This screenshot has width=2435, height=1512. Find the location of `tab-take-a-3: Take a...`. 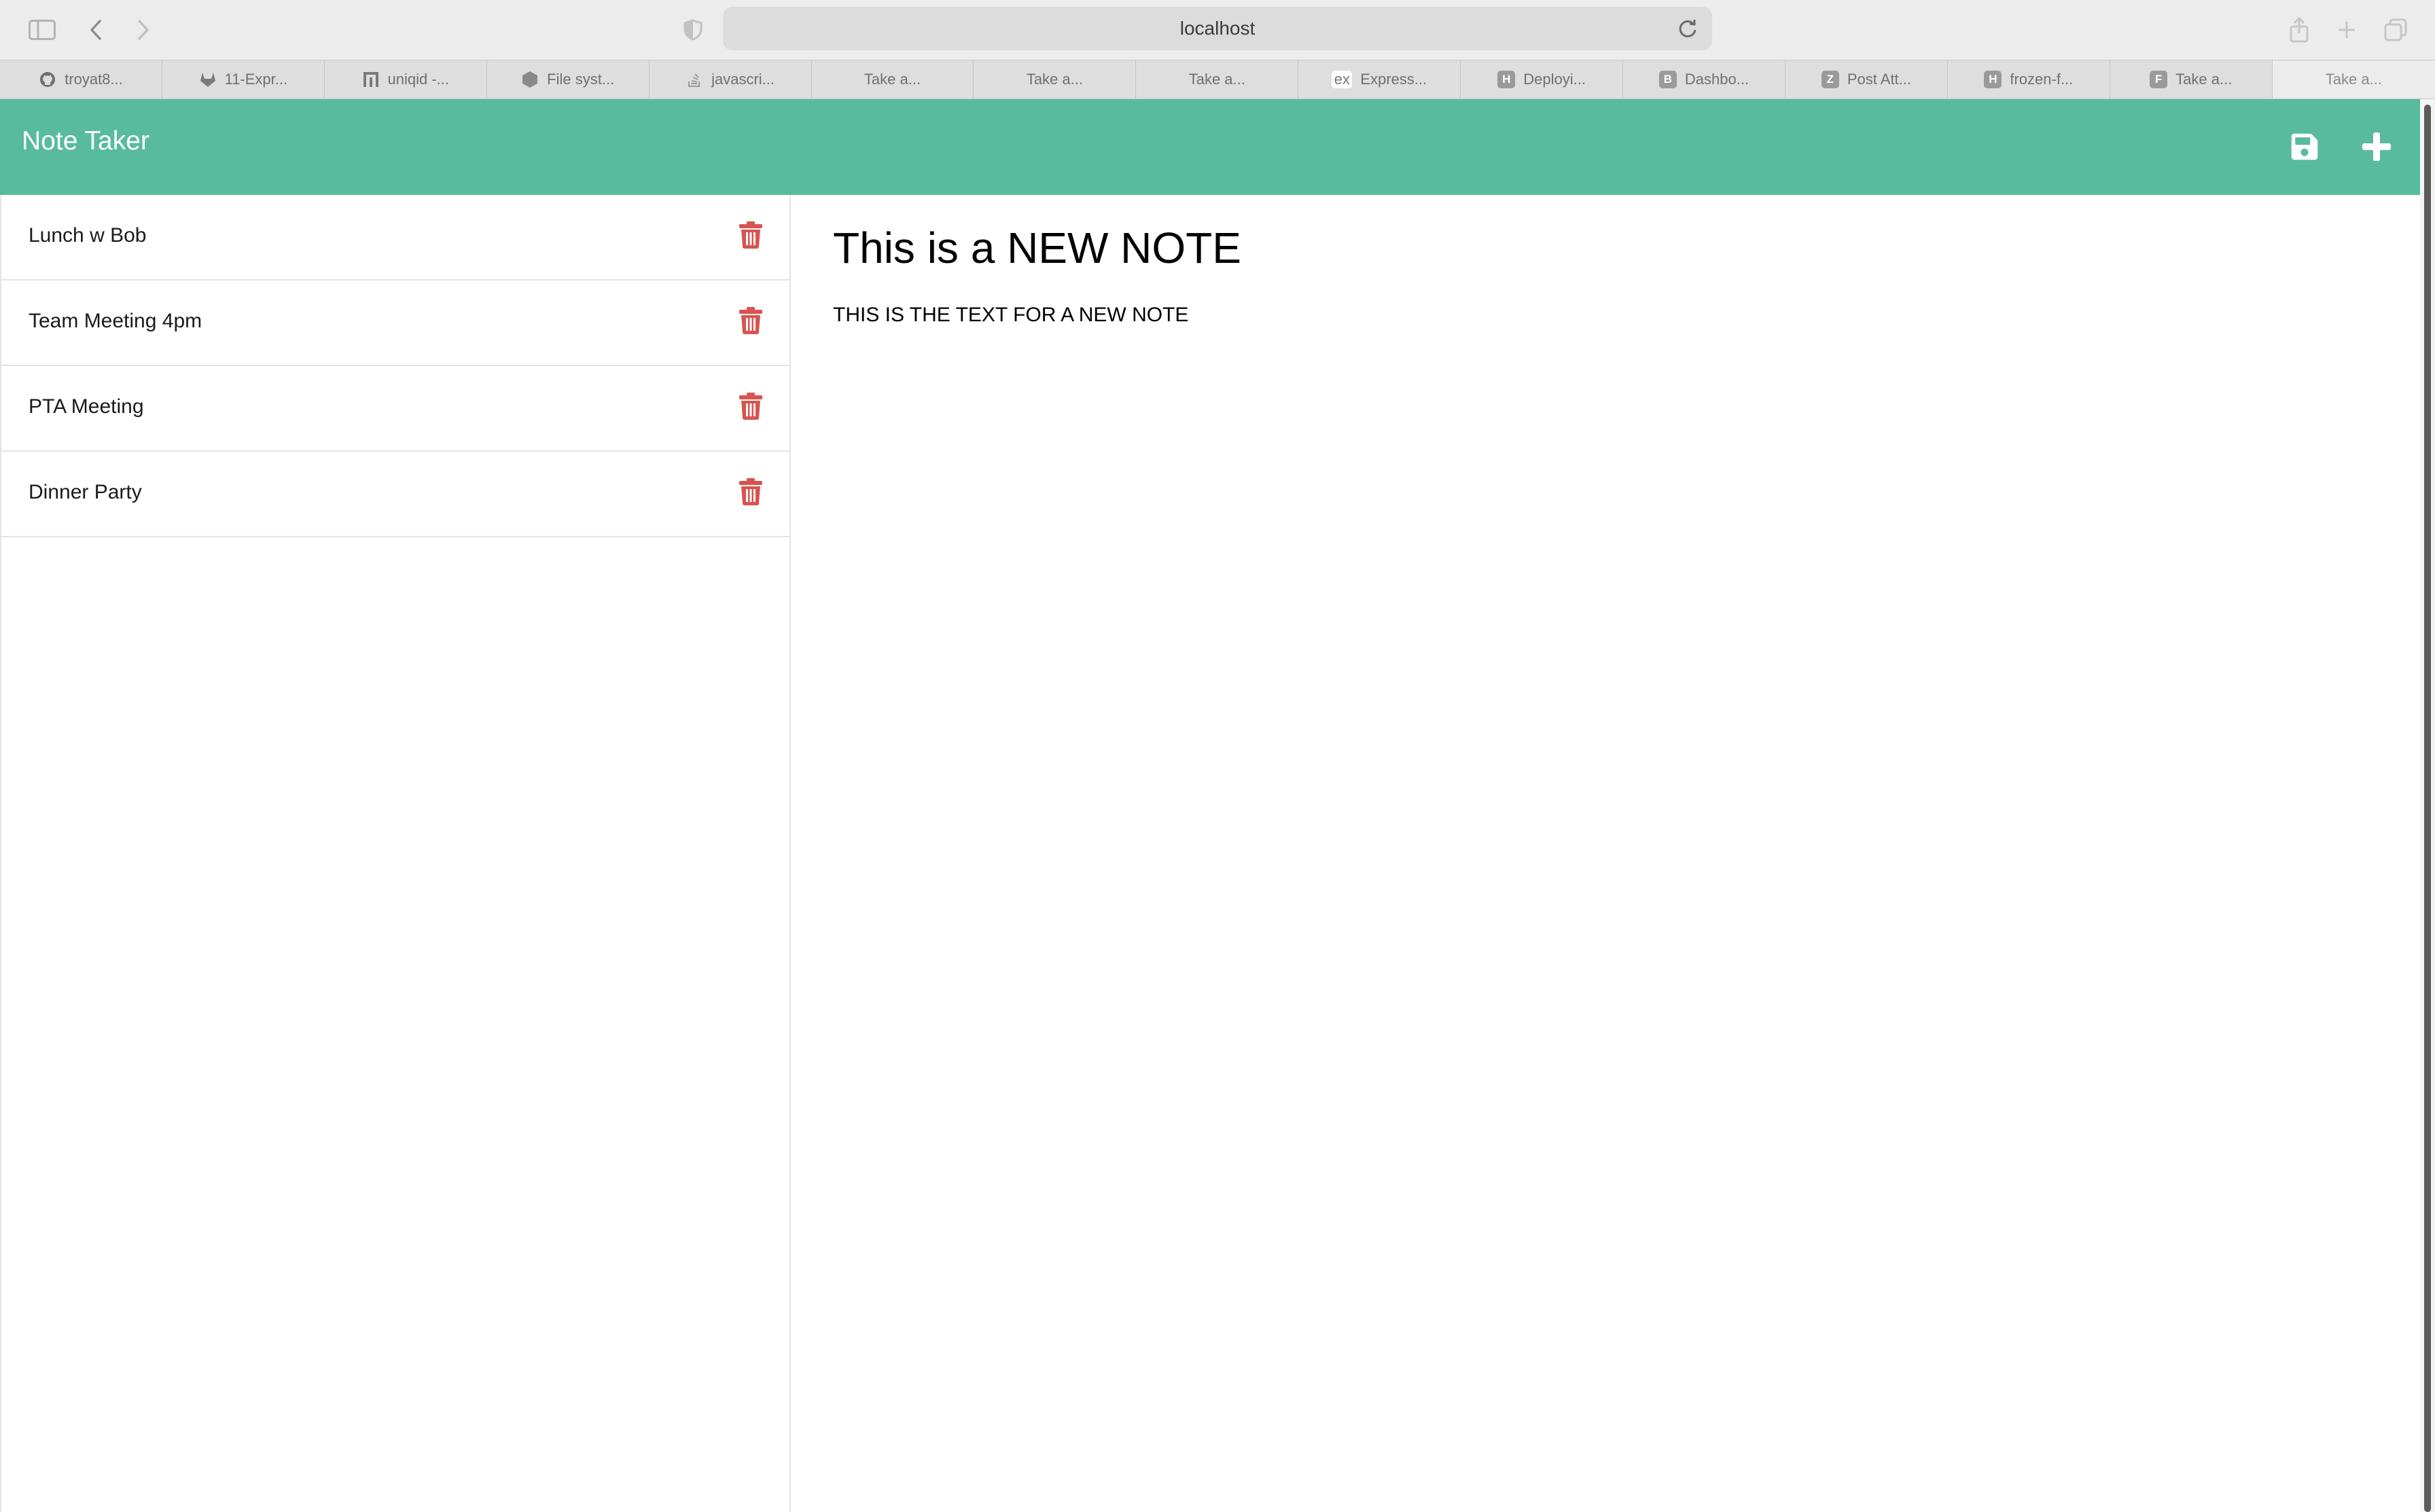

tab-take-a-3: Take a... is located at coordinates (1217, 79).